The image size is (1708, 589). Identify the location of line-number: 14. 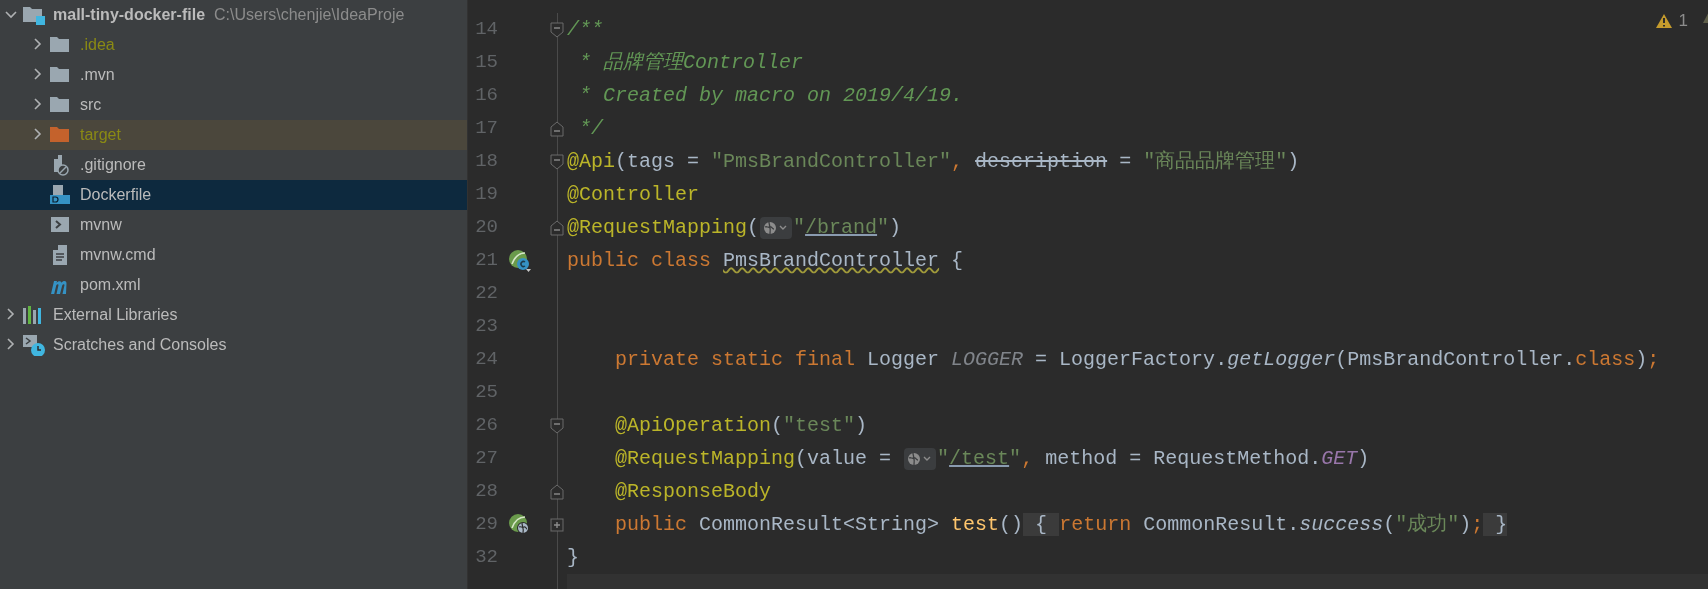
(486, 30).